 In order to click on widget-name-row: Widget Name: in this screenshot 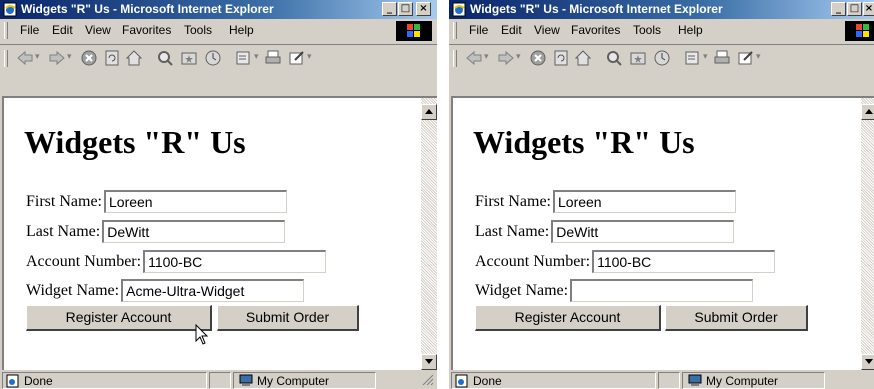, I will do `click(614, 291)`.